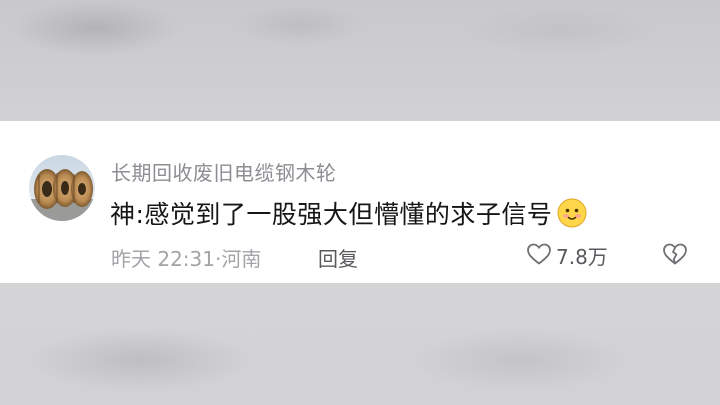 The height and width of the screenshot is (405, 720). What do you see at coordinates (241, 259) in the screenshot?
I see `comment-location: 河南` at bounding box center [241, 259].